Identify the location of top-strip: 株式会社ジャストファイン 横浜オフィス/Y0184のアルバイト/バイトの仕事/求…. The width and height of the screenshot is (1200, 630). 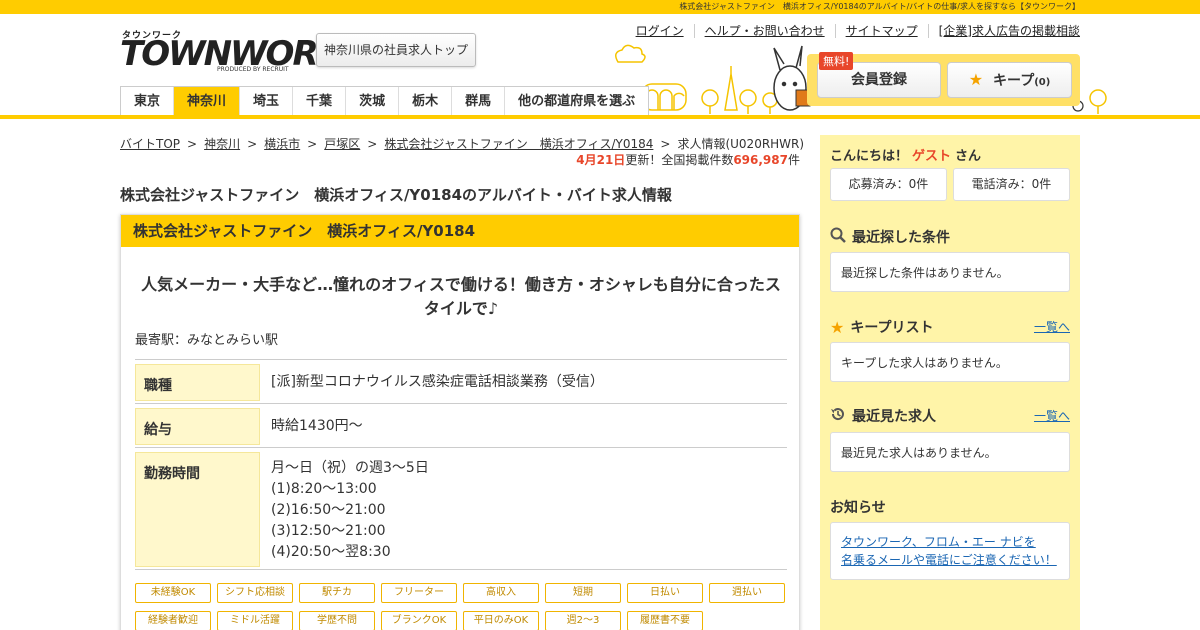
(600, 7).